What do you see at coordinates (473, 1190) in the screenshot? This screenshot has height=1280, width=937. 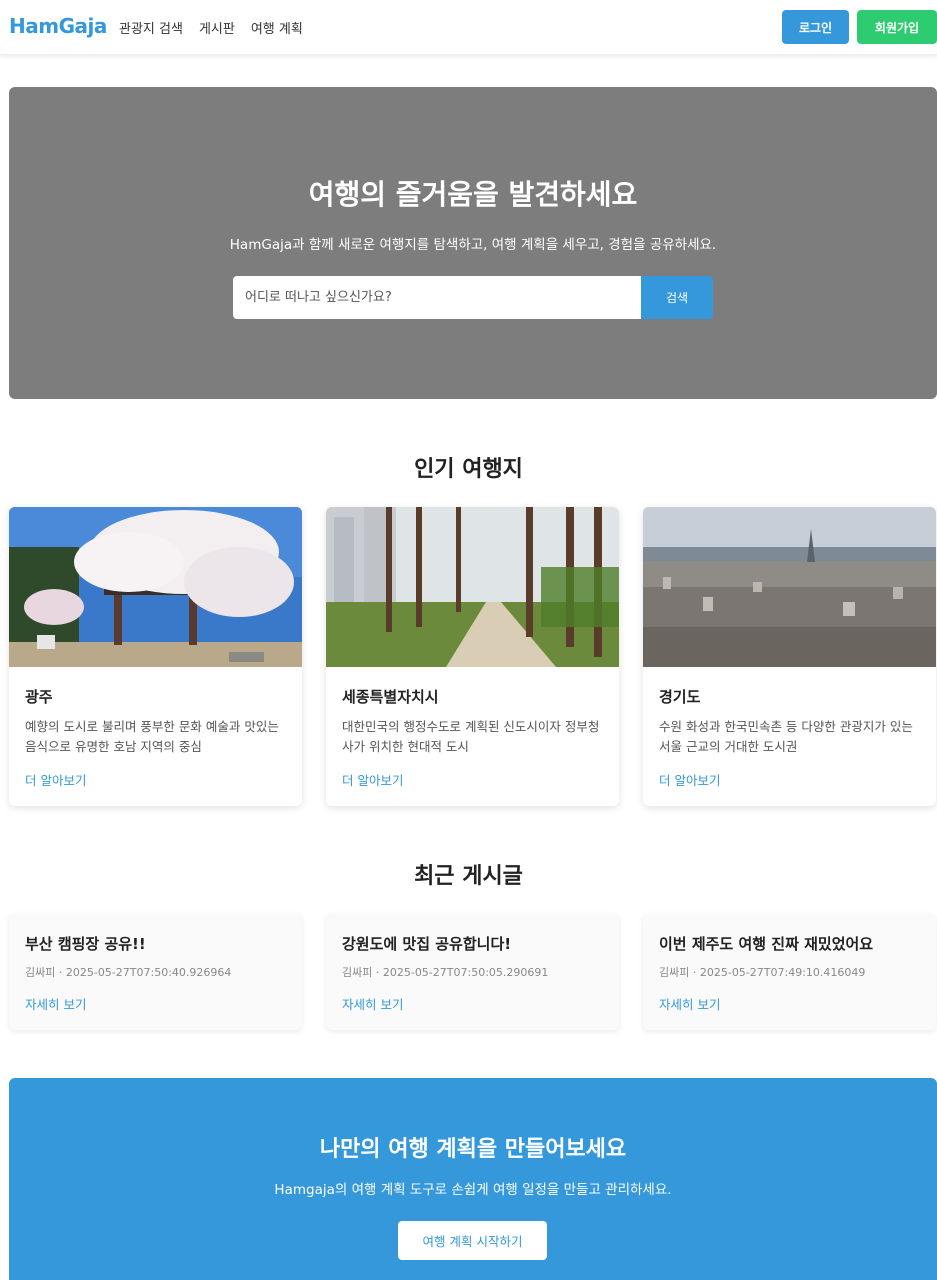 I see `cta-subtitle: Hamgaja의 여행 계획 도구로 손쉽게 여행 일정을 만들고 관리하세요.` at bounding box center [473, 1190].